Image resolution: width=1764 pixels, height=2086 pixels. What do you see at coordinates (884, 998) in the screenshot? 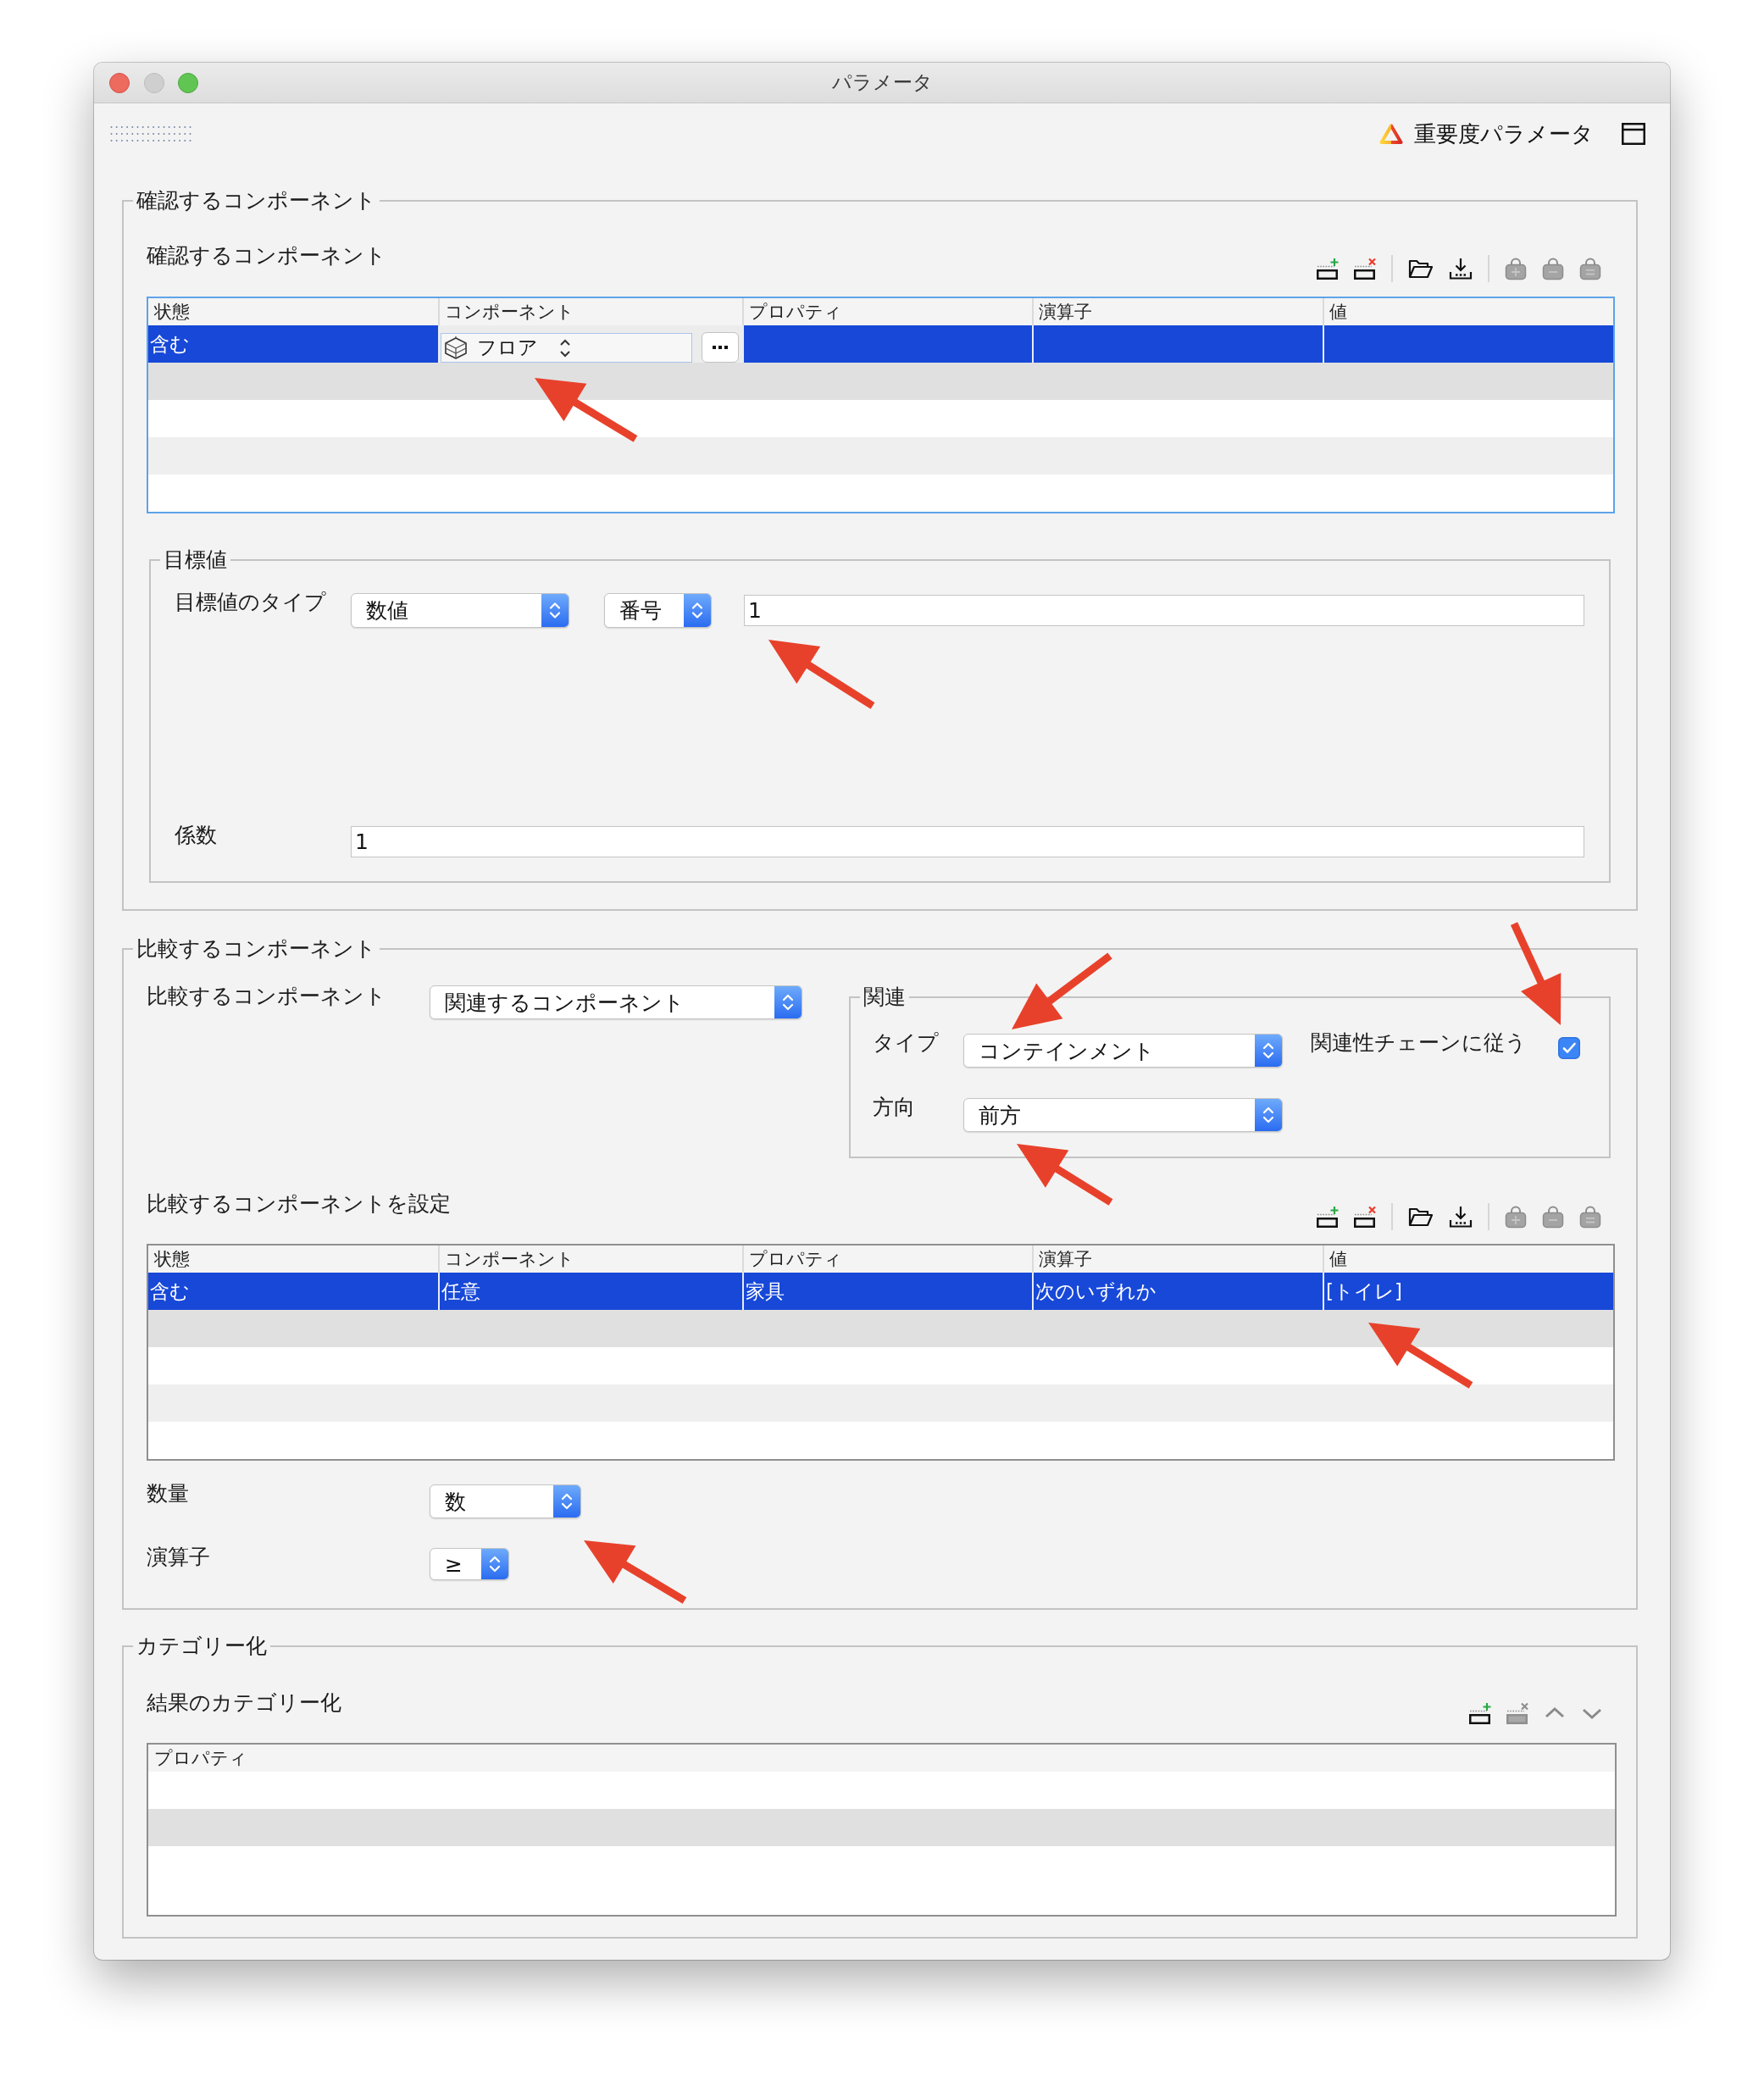
I see `group-title: 関連` at bounding box center [884, 998].